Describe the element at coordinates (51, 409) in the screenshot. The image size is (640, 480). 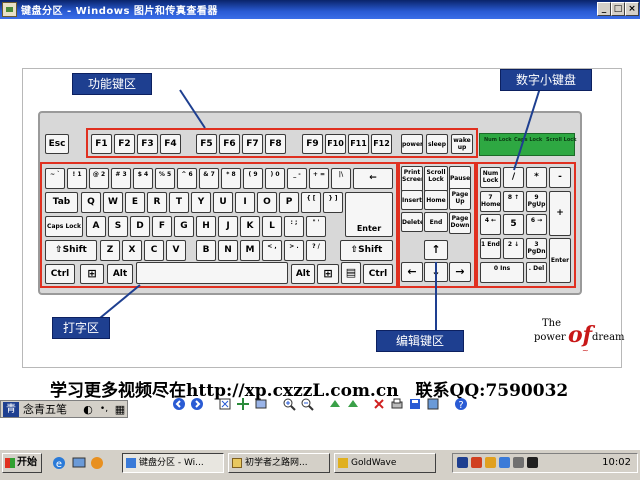
I see `ime-name: 念青五笔` at that location.